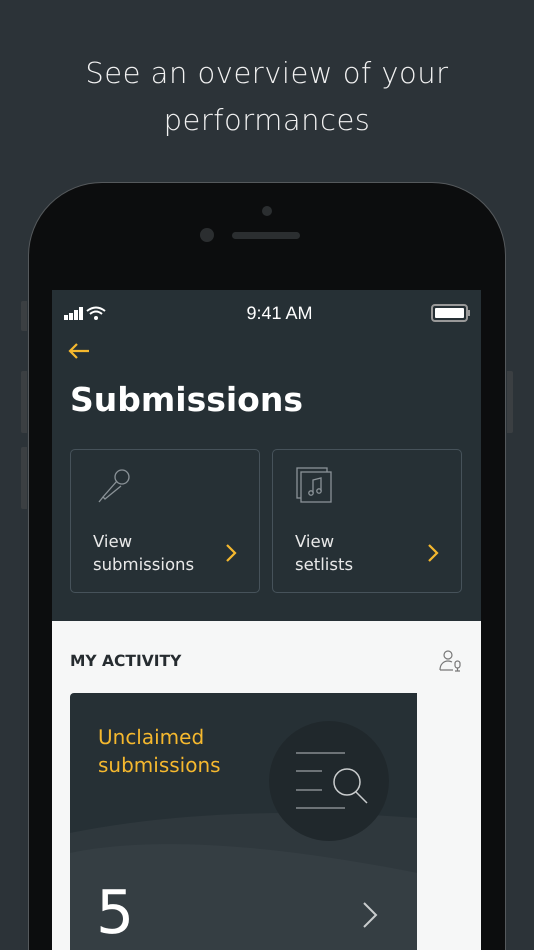  What do you see at coordinates (115, 913) in the screenshot?
I see `card-count: 5` at bounding box center [115, 913].